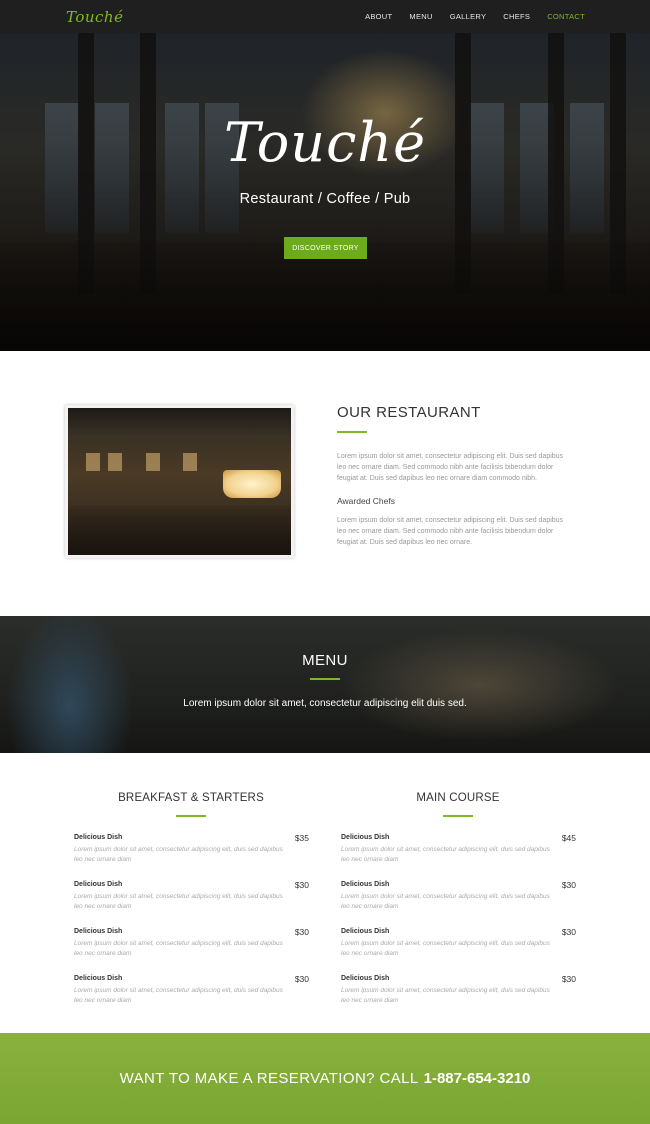 This screenshot has width=650, height=1124. What do you see at coordinates (325, 142) in the screenshot?
I see `hero-title: Touché` at bounding box center [325, 142].